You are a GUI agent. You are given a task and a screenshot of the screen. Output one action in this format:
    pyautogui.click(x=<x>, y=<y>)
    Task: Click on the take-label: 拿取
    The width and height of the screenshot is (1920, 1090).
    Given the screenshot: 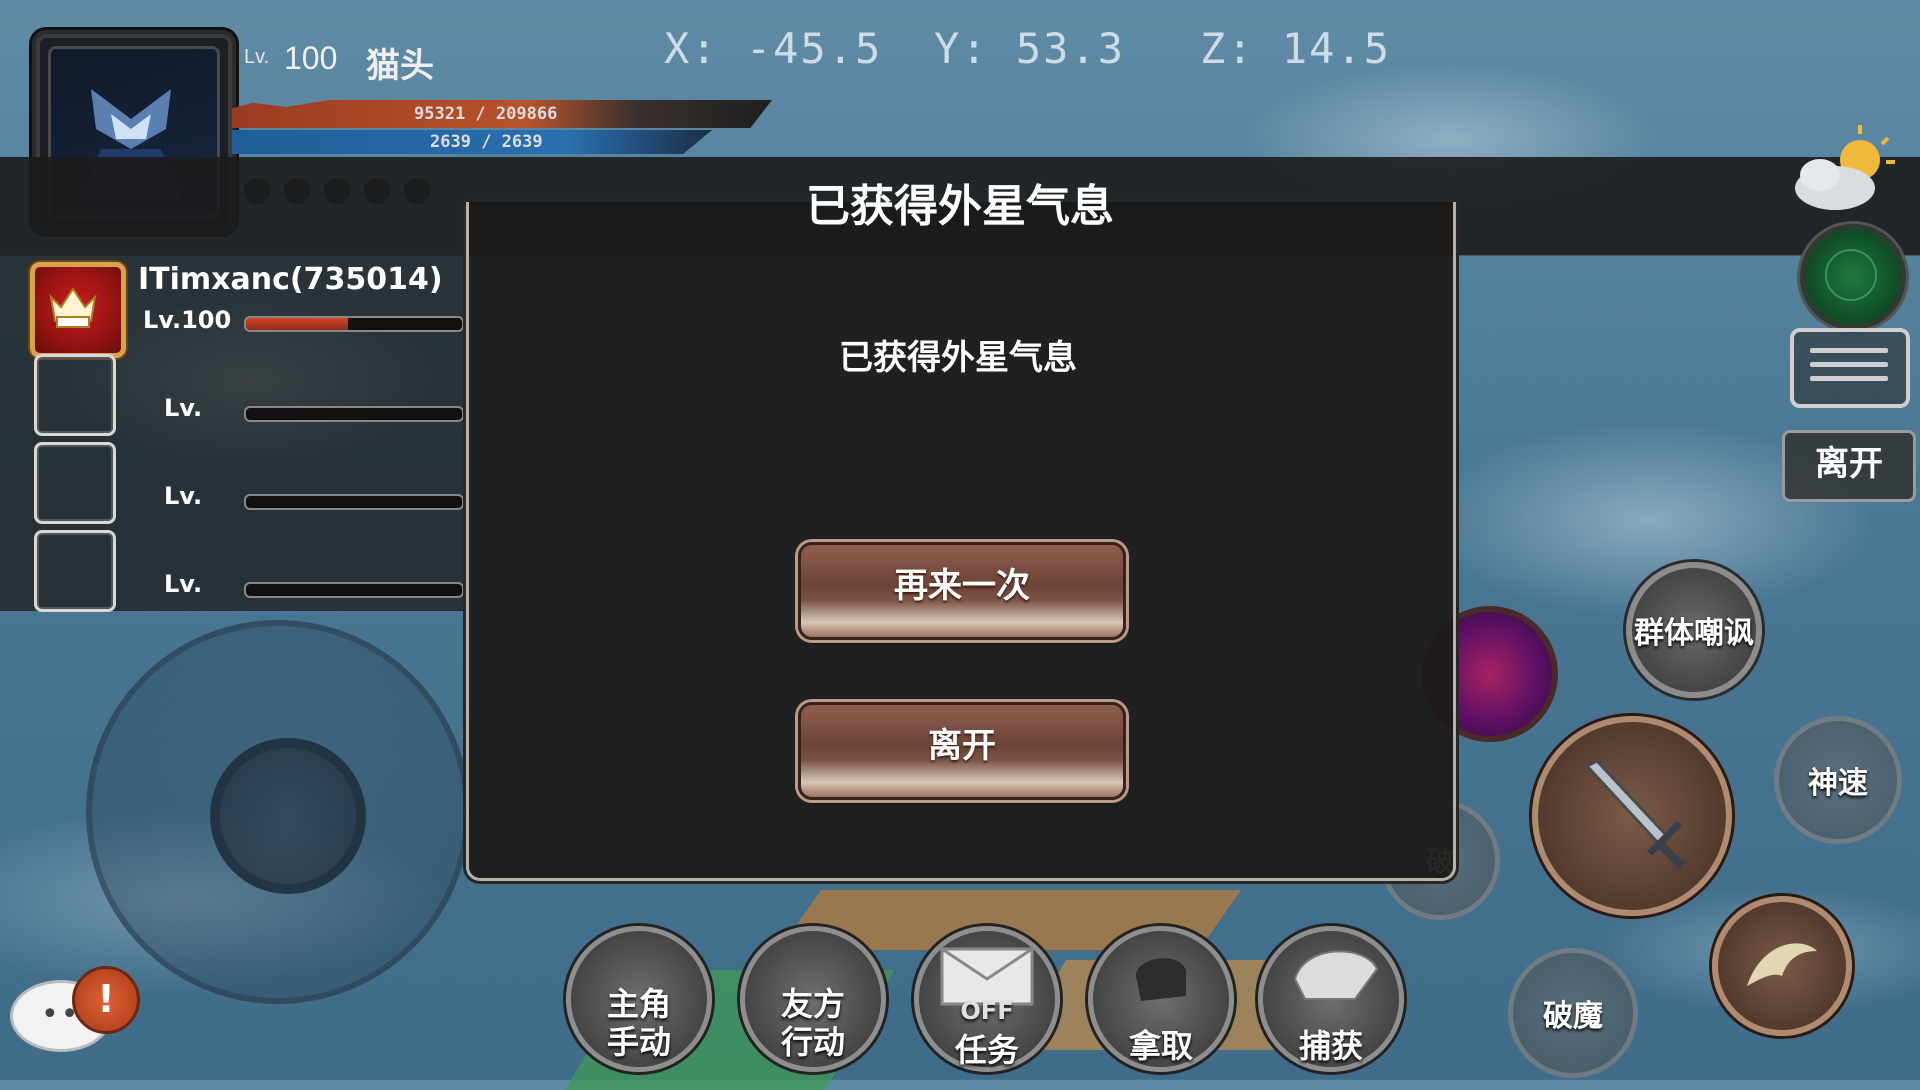 What is the action you would take?
    pyautogui.click(x=1160, y=1046)
    